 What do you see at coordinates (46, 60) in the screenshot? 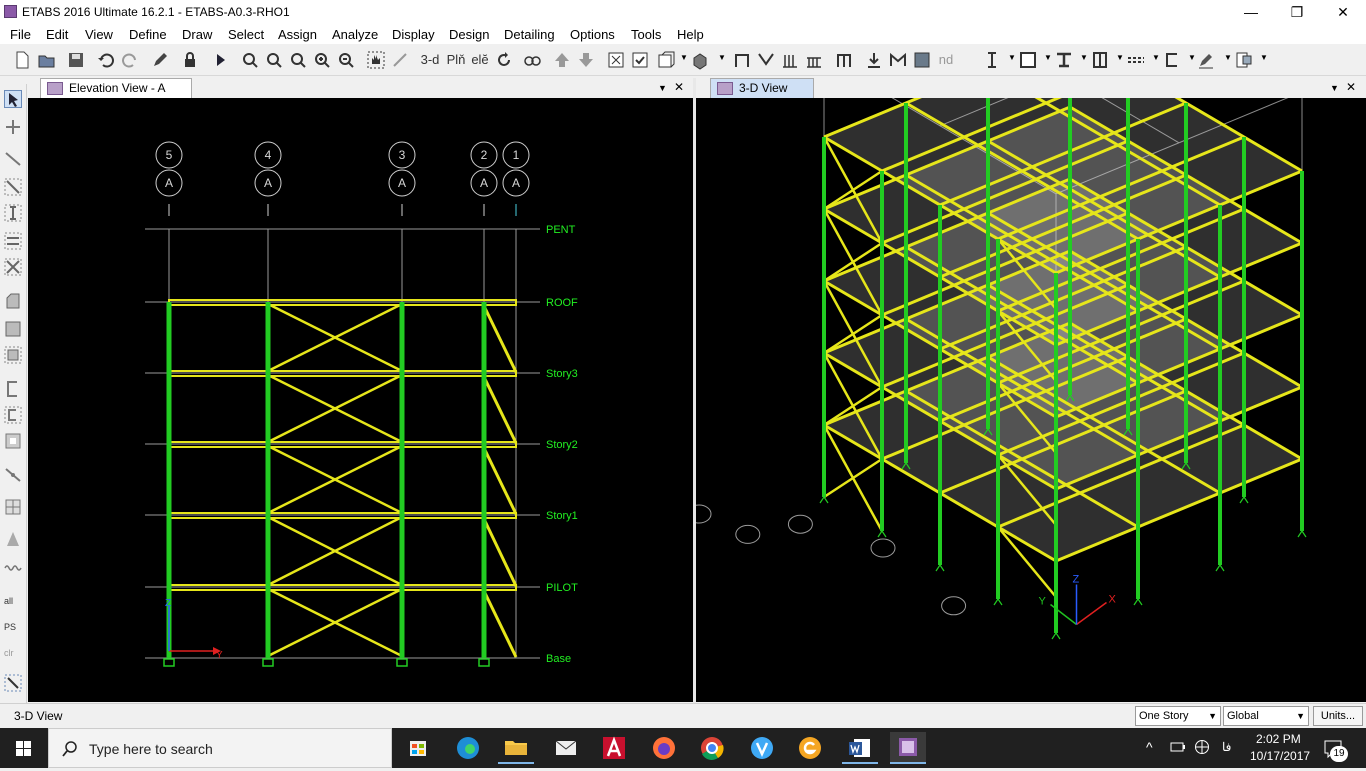
I see `open-icon` at bounding box center [46, 60].